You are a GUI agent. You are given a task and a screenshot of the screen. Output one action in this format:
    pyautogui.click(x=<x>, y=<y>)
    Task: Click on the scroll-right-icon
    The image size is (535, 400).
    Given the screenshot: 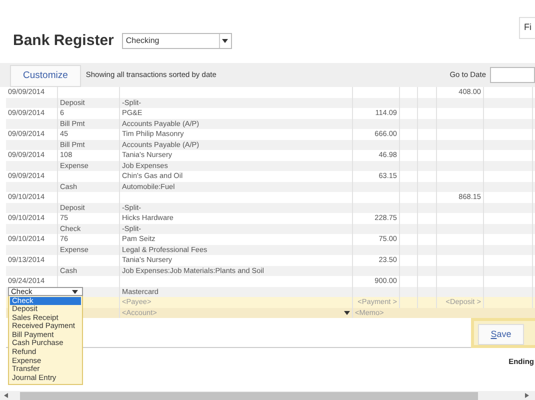 What is the action you would take?
    pyautogui.click(x=527, y=395)
    